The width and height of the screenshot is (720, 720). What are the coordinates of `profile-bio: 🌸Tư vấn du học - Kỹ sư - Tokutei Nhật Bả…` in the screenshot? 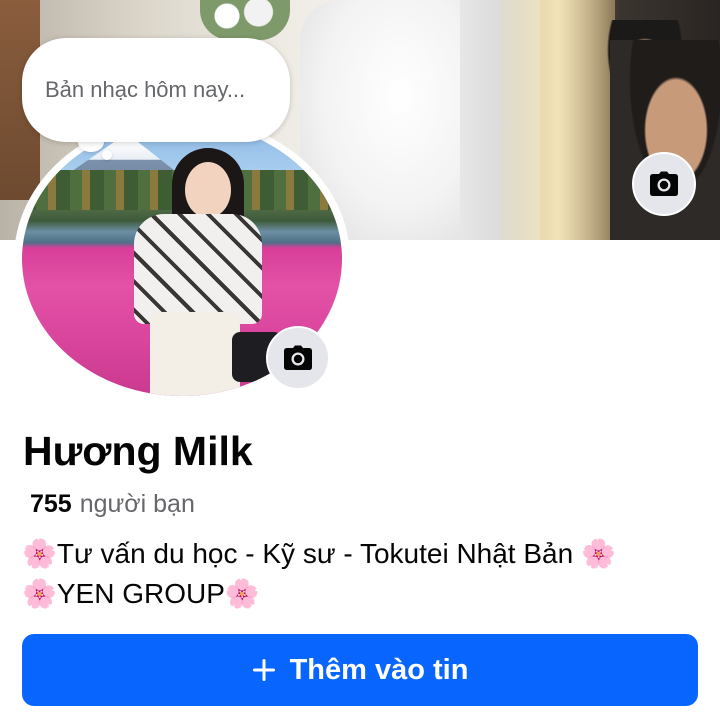 It's located at (362, 574).